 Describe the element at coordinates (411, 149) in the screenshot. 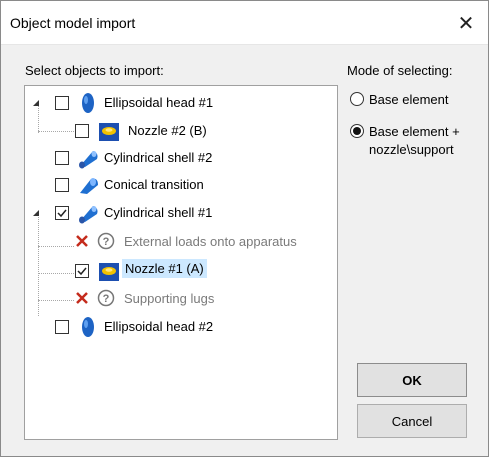

I see `radio-label-line2: nozzle\support` at that location.